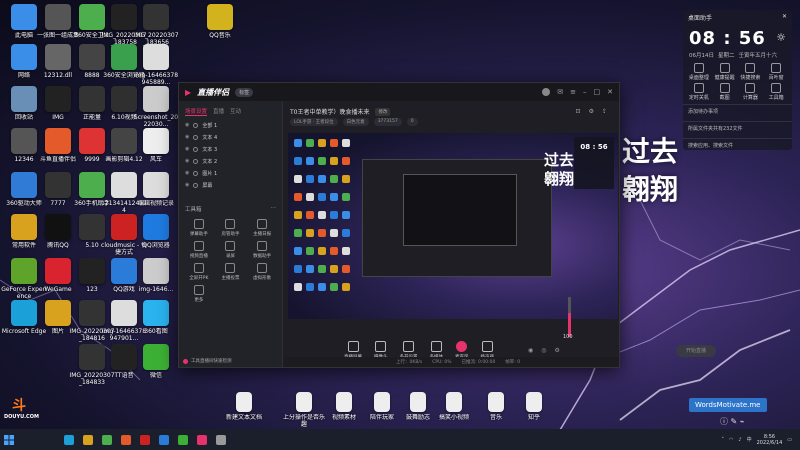 Image resolution: width=800 pixels, height=450 pixels. Describe the element at coordinates (199, 272) in the screenshot. I see `toolbox-item: 全屏开PK` at that location.